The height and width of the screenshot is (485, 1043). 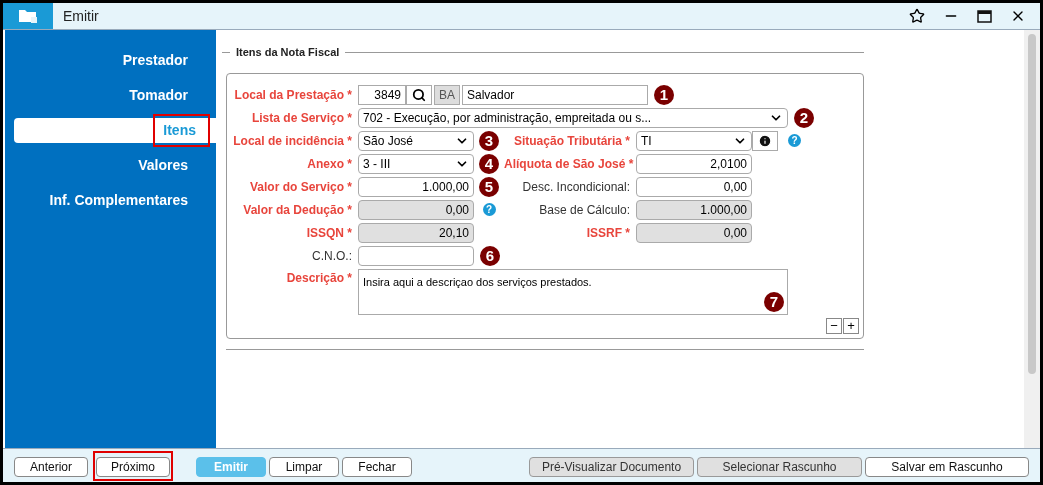 I want to click on footer-button: Fechar, so click(x=377, y=466).